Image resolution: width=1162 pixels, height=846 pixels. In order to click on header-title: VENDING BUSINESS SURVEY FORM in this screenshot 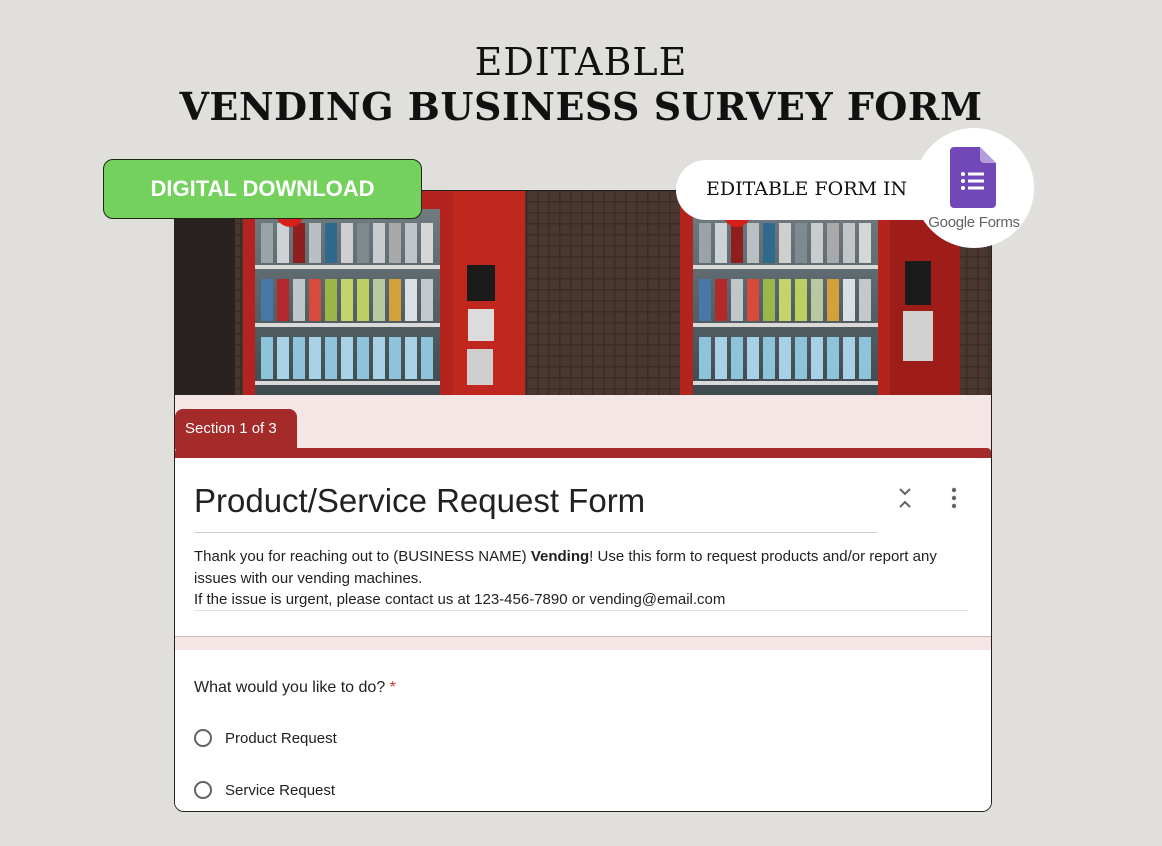, I will do `click(581, 106)`.